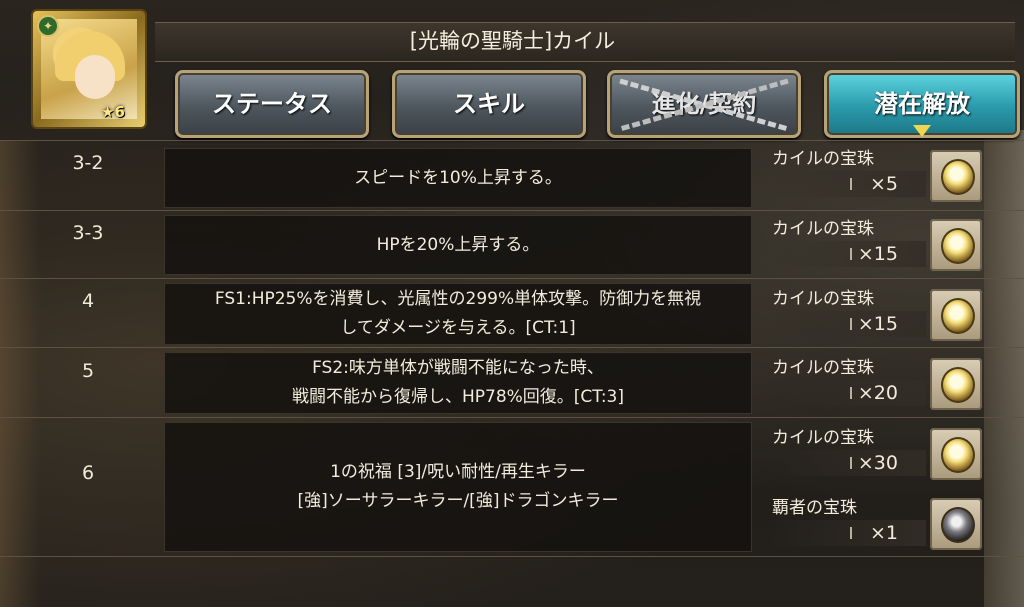  Describe the element at coordinates (458, 501) in the screenshot. I see `description-line: [強]ソーサラーキラー/[強]ドラゴンキラー` at that location.